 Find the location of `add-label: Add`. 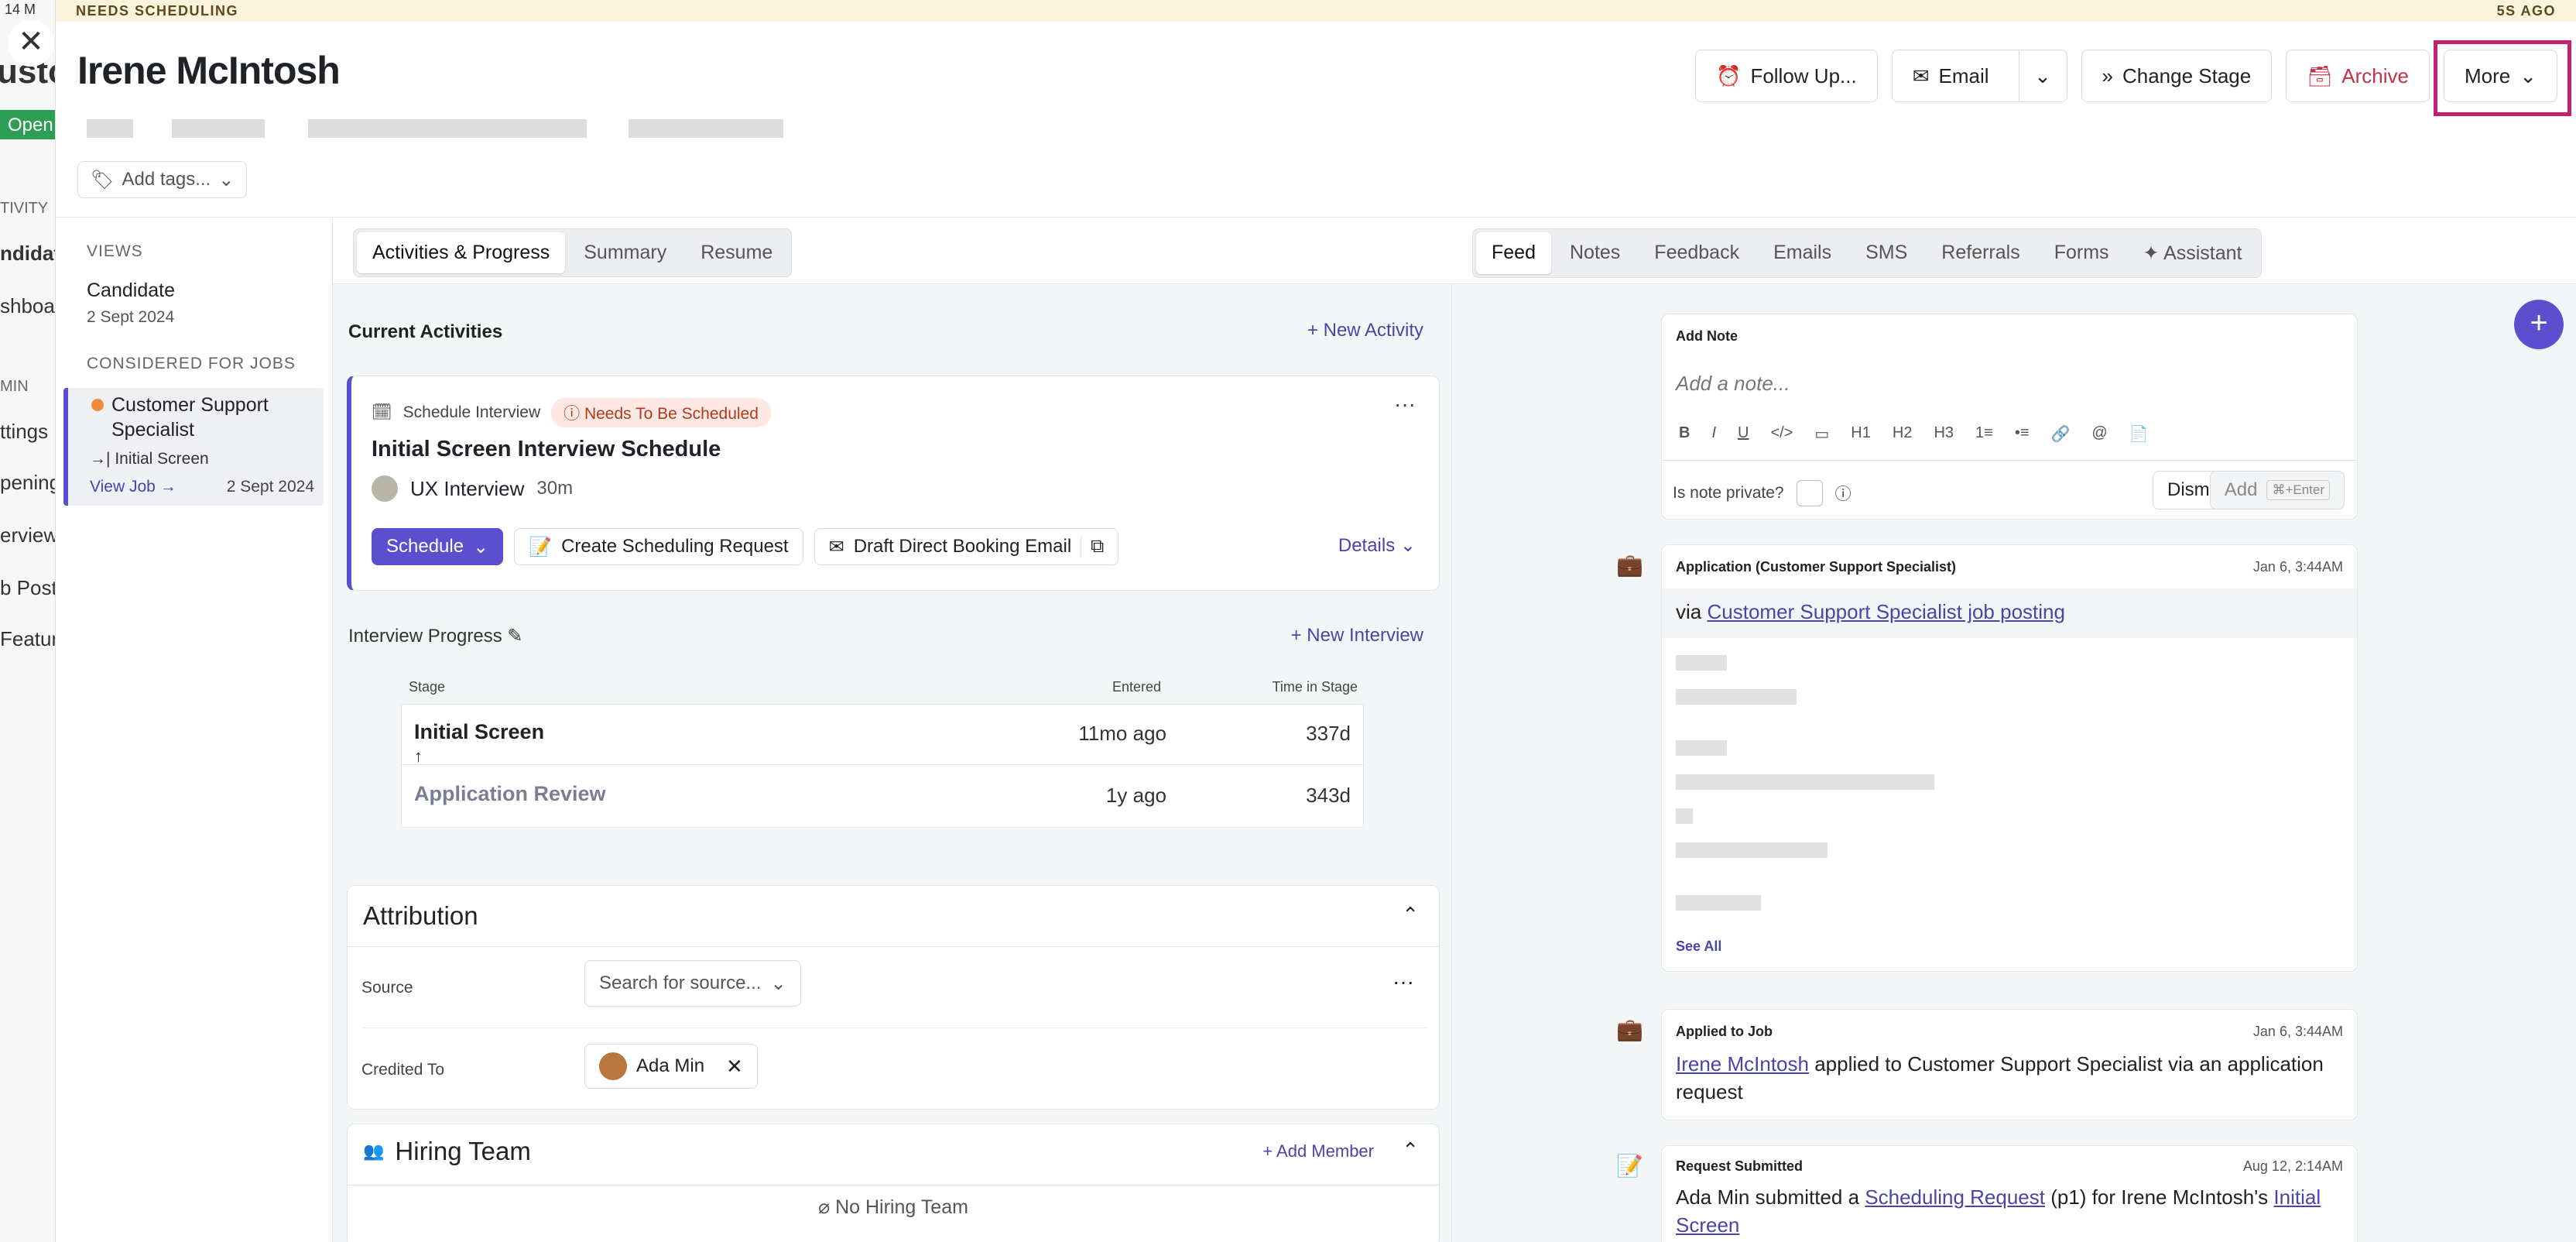

add-label: Add is located at coordinates (2241, 489).